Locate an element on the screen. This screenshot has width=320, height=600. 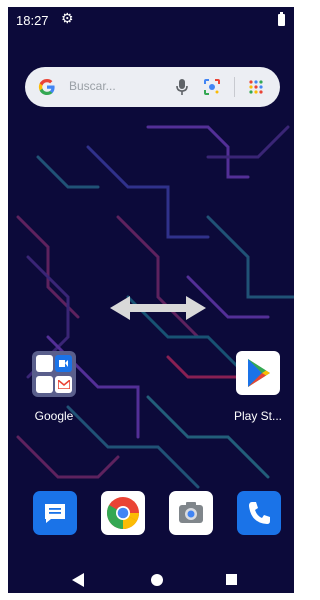
chrome-logo-icon is located at coordinates (123, 513).